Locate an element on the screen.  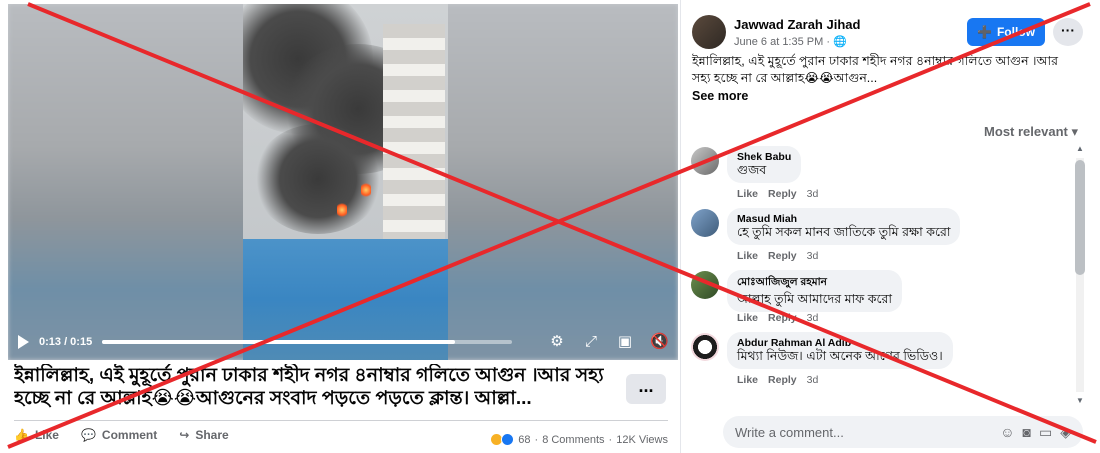
divider is located at coordinates (341, 420).